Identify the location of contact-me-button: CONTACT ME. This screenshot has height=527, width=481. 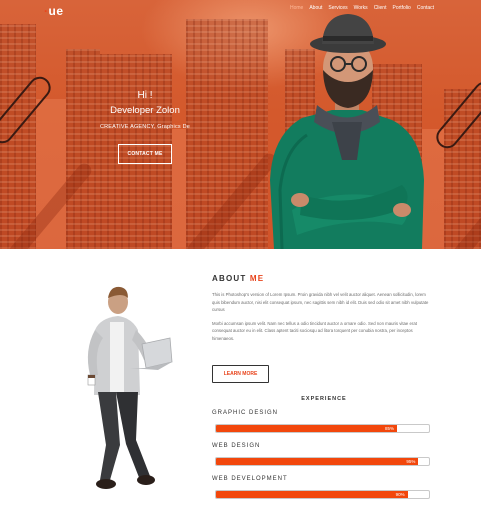
(145, 154).